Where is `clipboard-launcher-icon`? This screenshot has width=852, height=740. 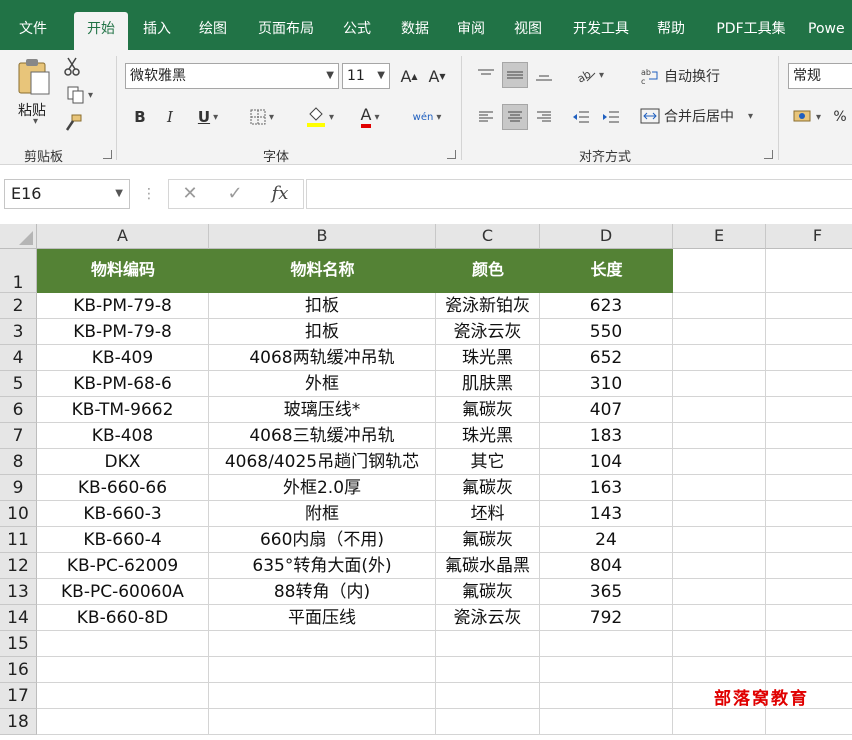
clipboard-launcher-icon is located at coordinates (107, 154).